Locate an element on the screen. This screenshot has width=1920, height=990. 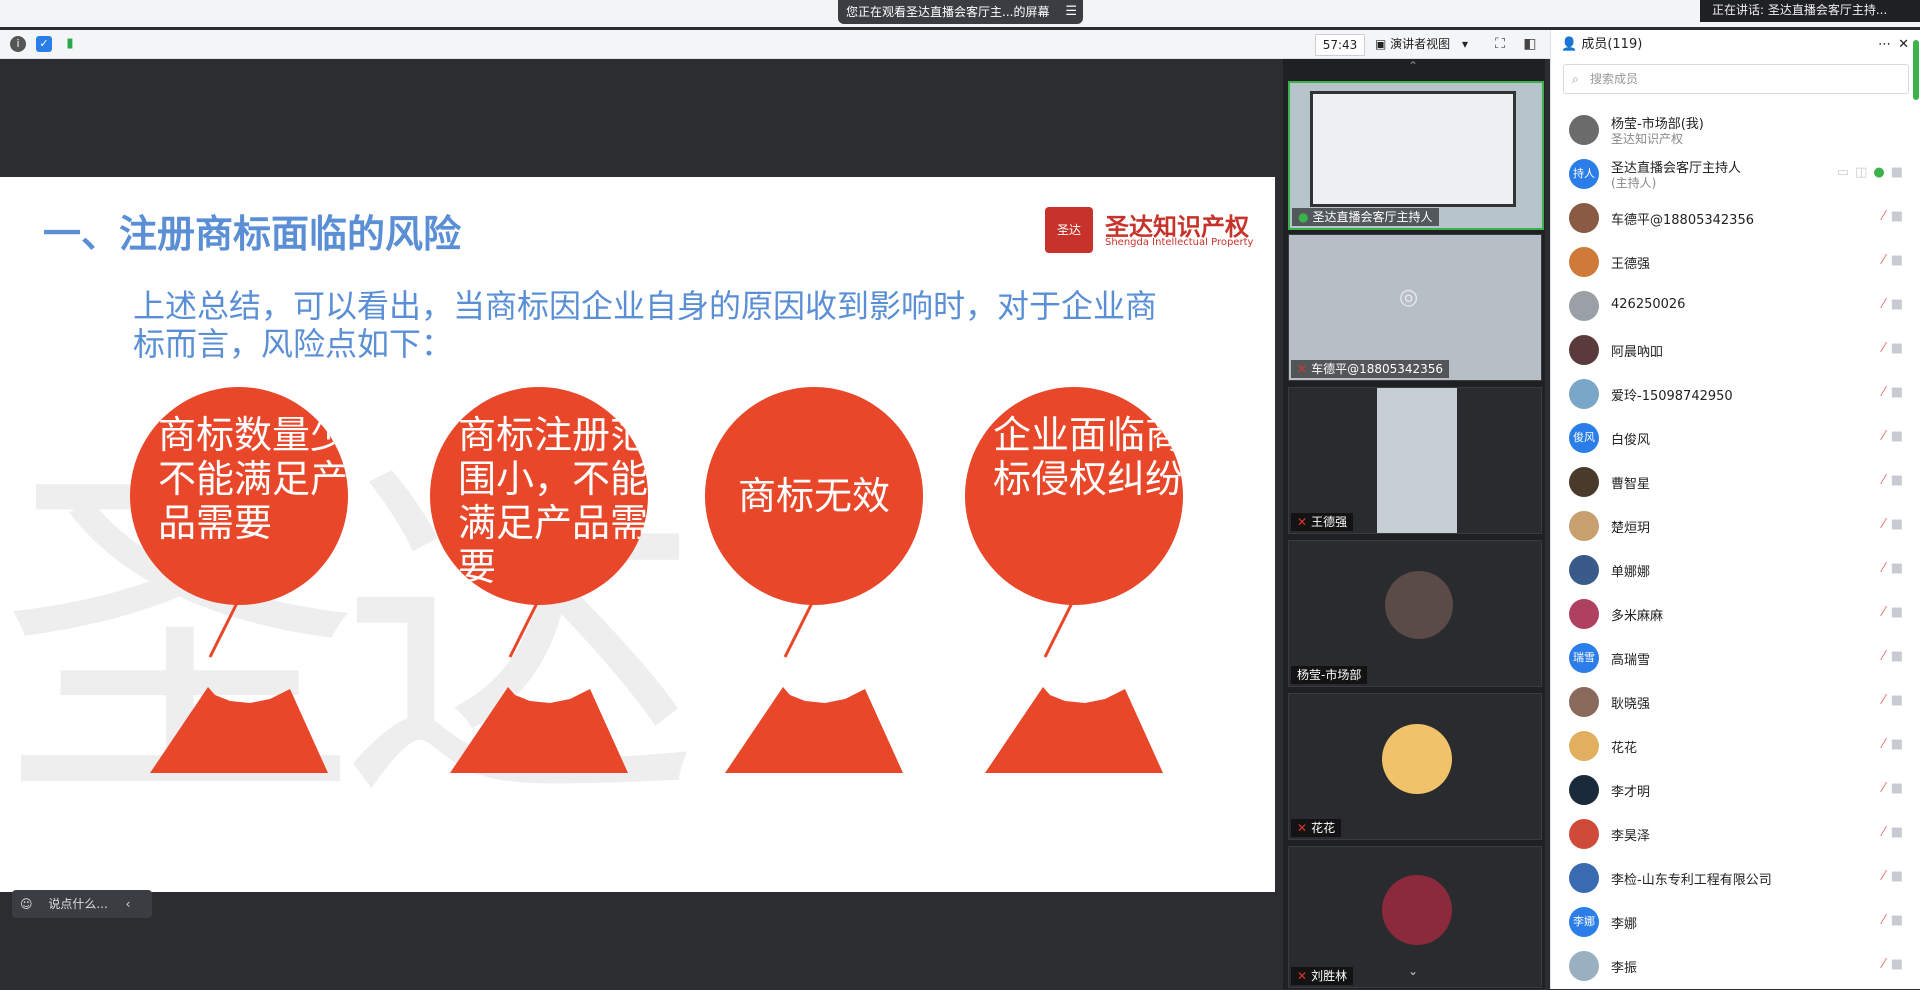
member-row: 耿晓强 ⁄■ is located at coordinates (1735, 702).